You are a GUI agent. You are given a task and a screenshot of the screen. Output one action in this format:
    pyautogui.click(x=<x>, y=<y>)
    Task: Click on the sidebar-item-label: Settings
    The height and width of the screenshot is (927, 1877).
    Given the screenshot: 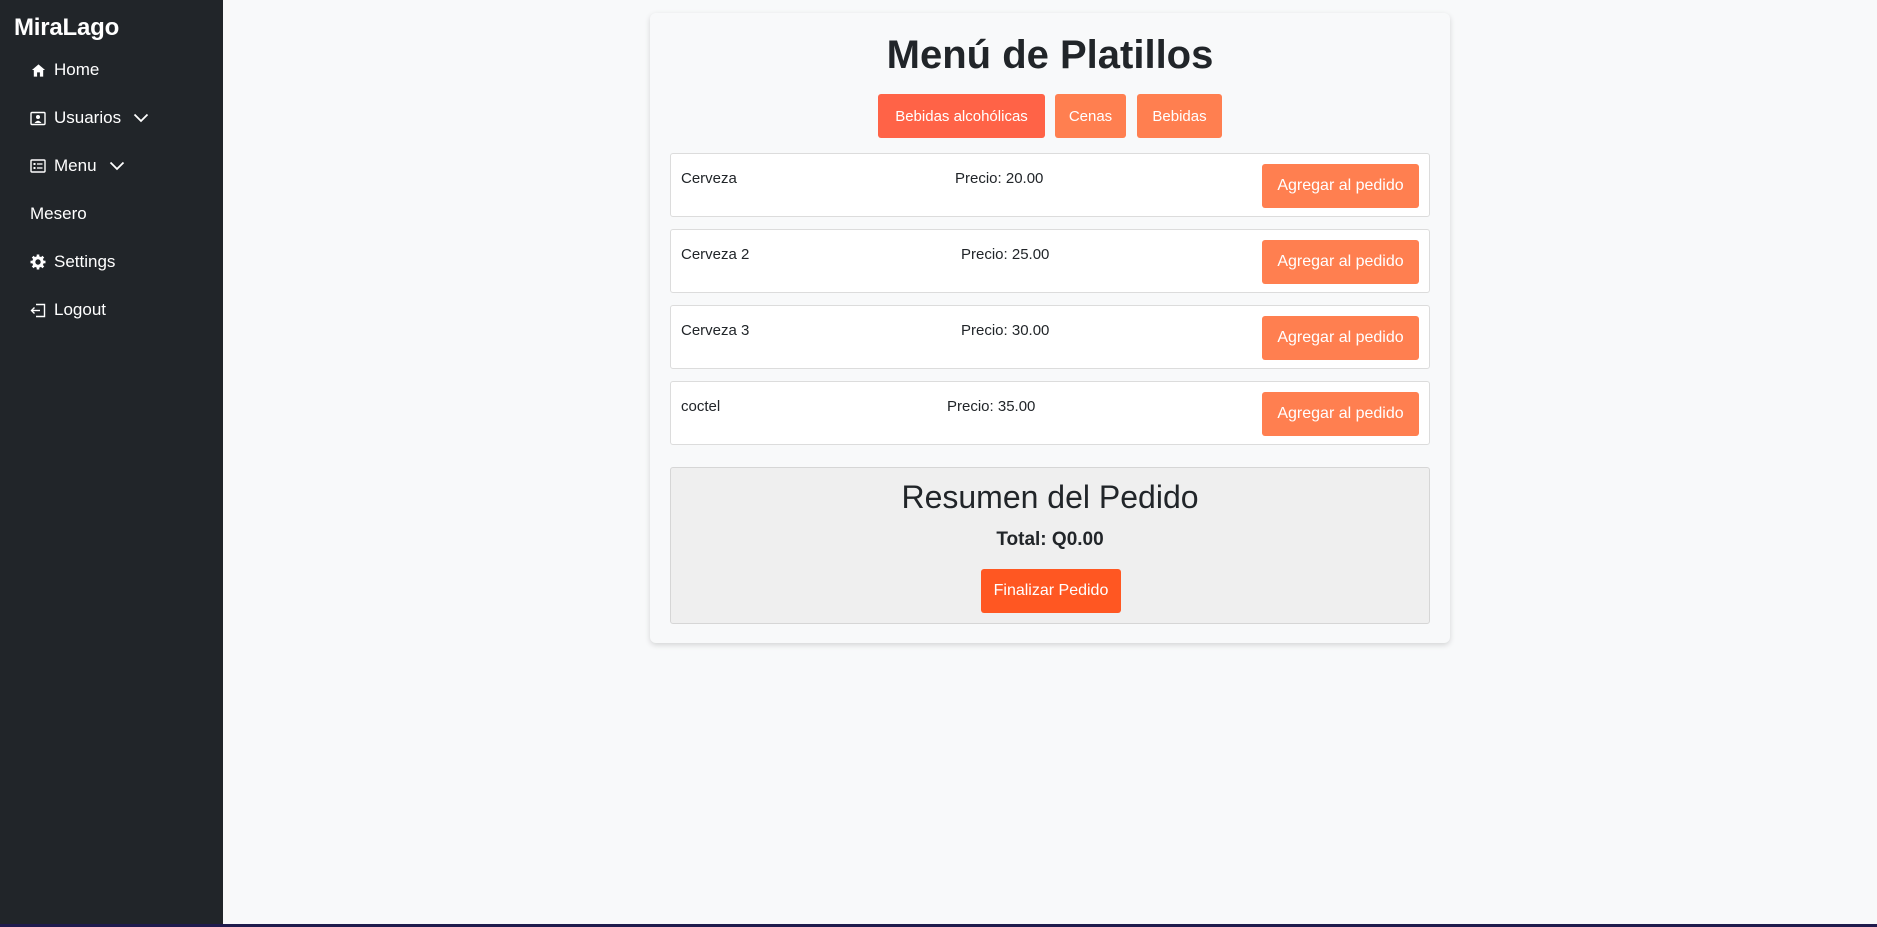 What is the action you would take?
    pyautogui.click(x=85, y=261)
    